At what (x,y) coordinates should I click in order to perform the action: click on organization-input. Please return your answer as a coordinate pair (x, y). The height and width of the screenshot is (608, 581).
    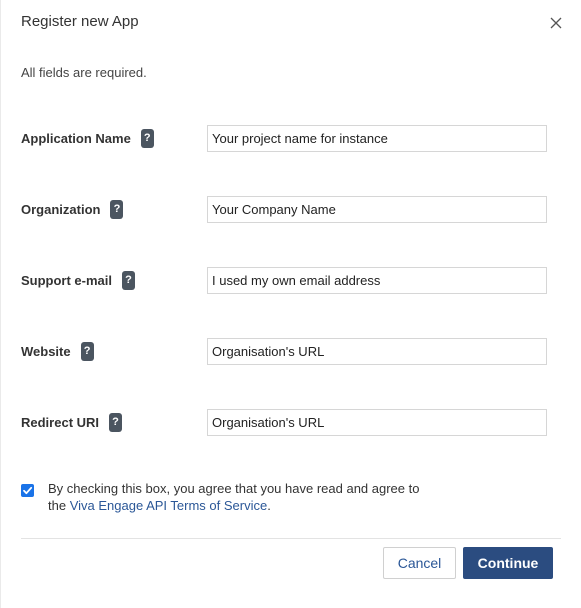
    Looking at the image, I should click on (377, 209).